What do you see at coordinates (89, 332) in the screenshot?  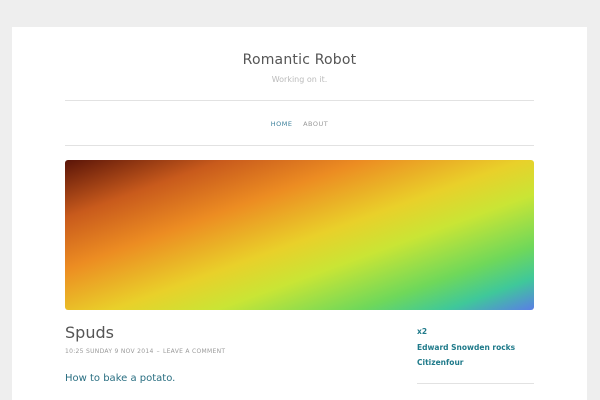 I see `post-title: Spuds` at bounding box center [89, 332].